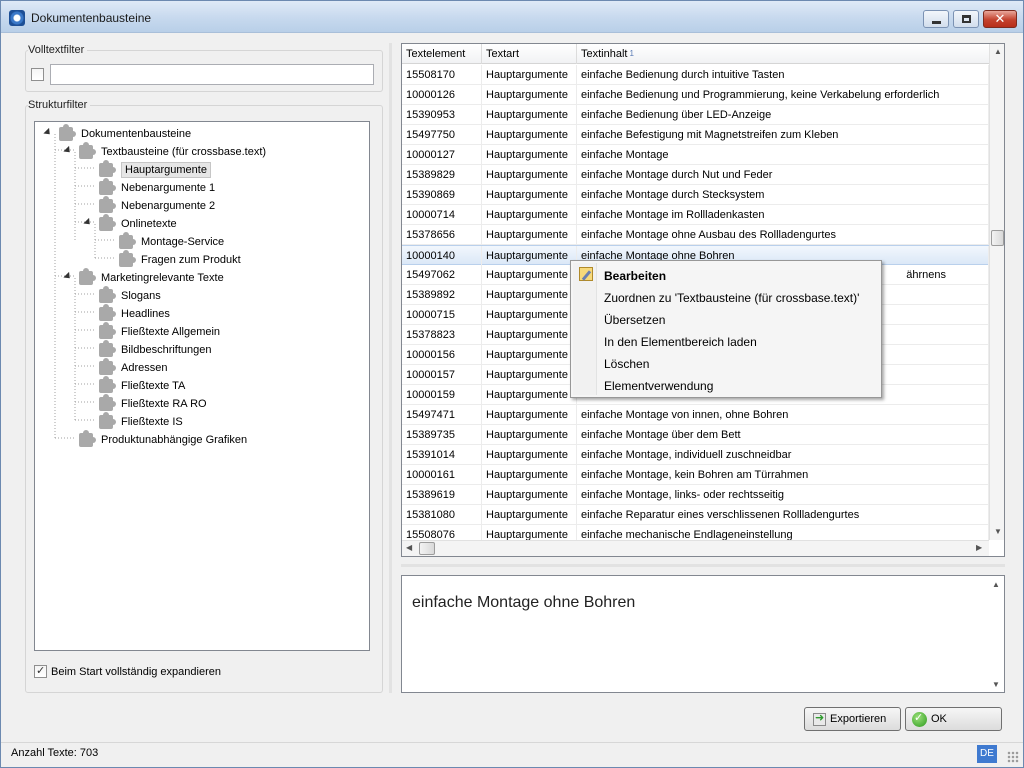 The image size is (1024, 768). What do you see at coordinates (442, 315) in the screenshot?
I see `table-cell: 10000715` at bounding box center [442, 315].